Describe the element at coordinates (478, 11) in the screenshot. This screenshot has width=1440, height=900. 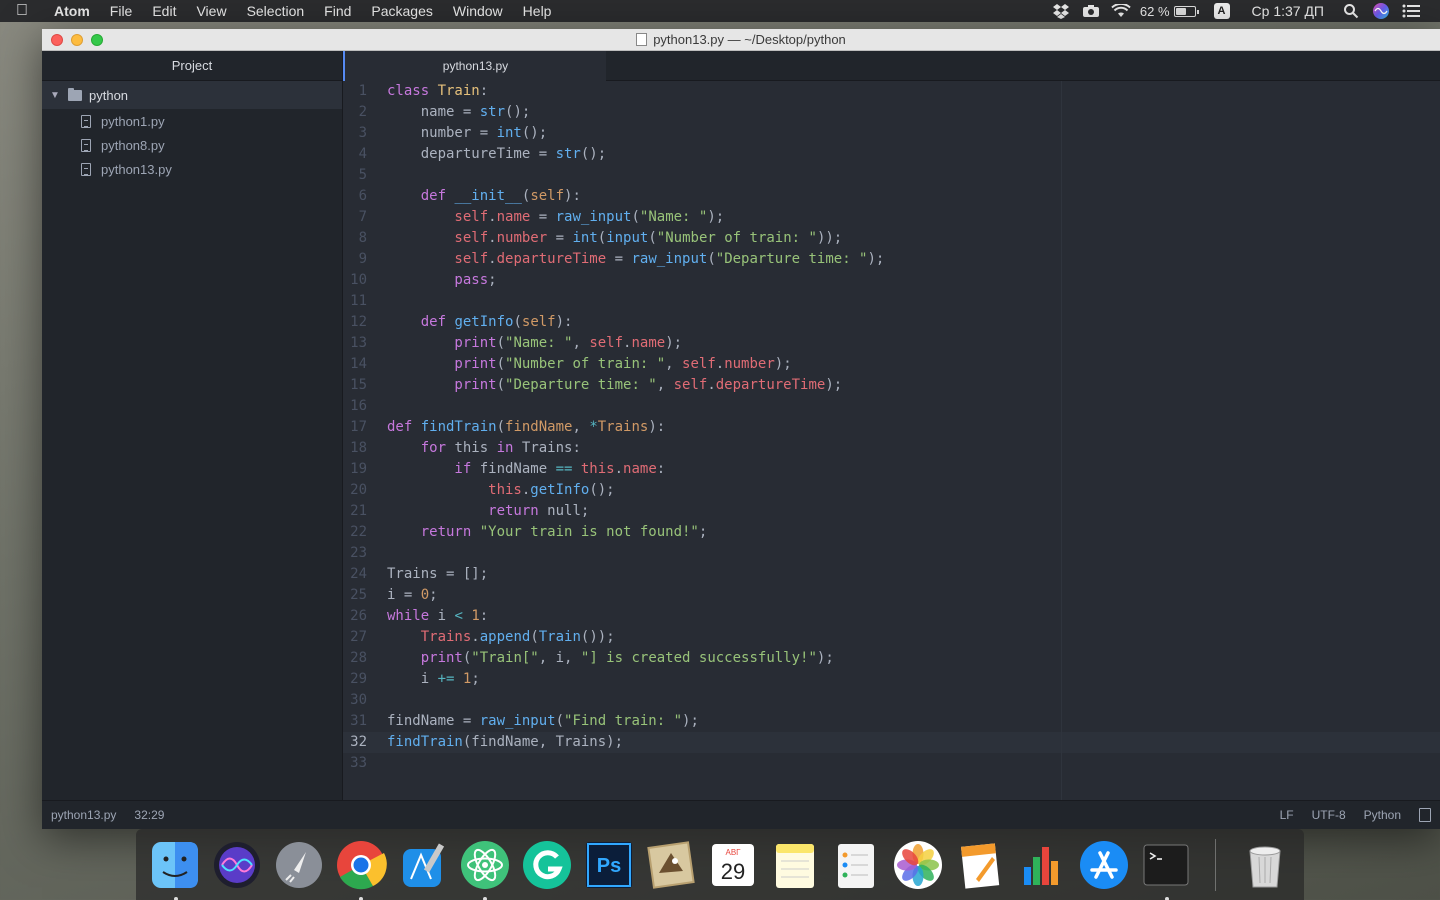
I see `menu-window: Window` at that location.